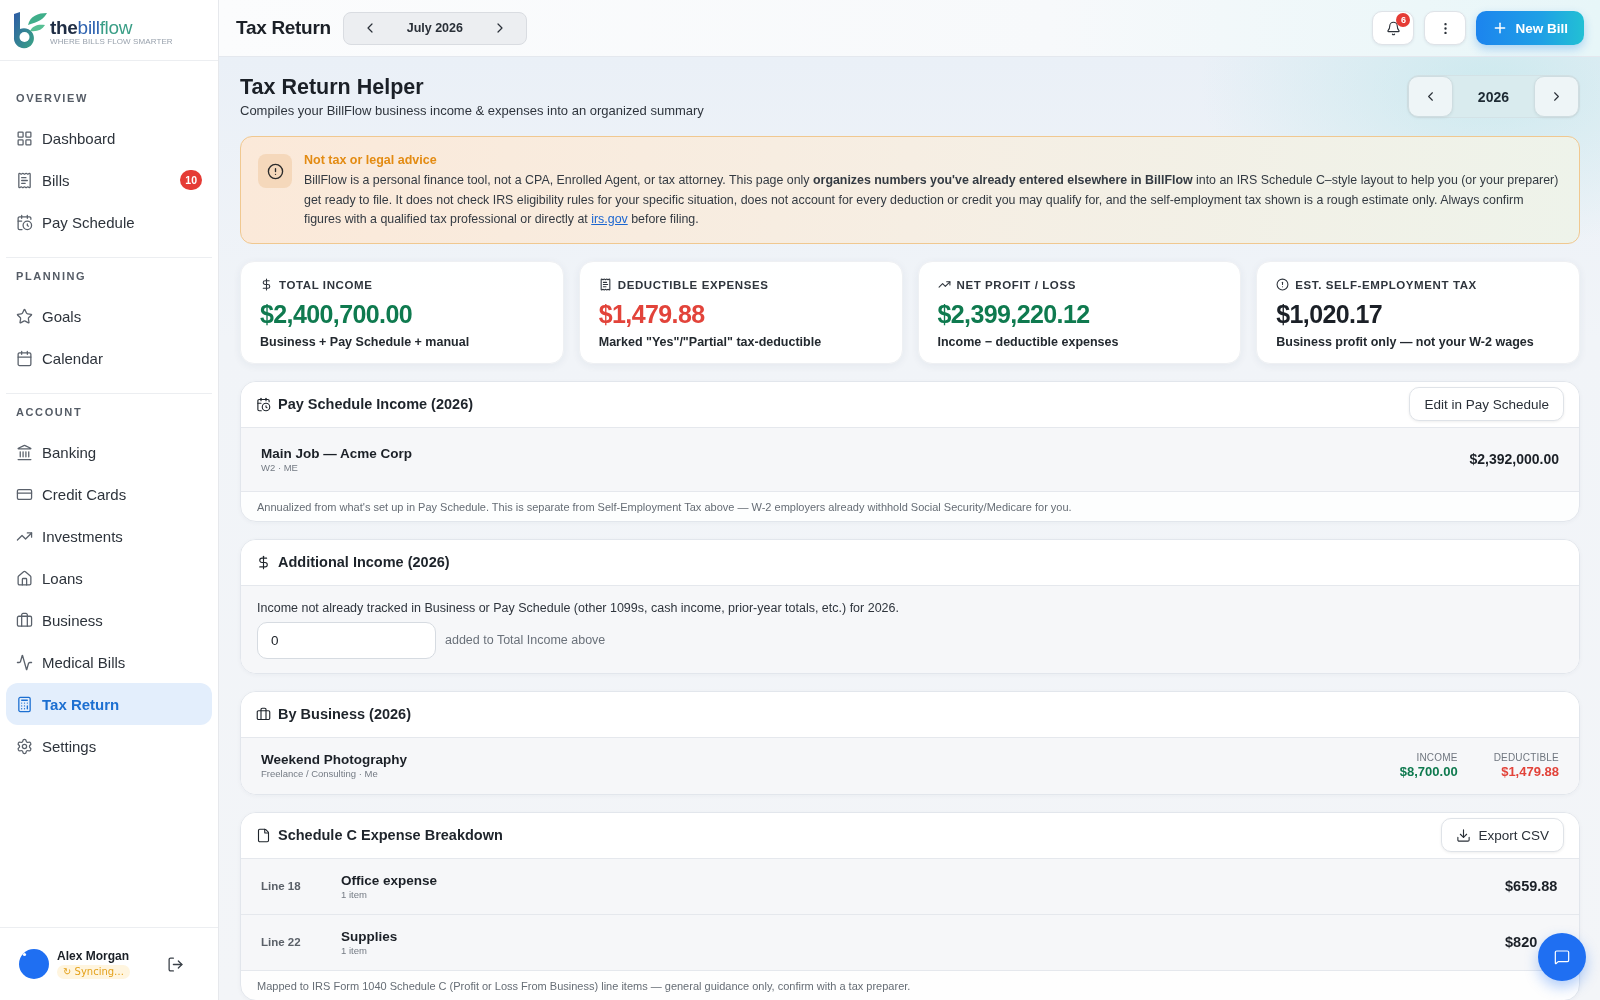 Image resolution: width=1600 pixels, height=1000 pixels. What do you see at coordinates (281, 942) in the screenshot?
I see `line-number: Line 22` at bounding box center [281, 942].